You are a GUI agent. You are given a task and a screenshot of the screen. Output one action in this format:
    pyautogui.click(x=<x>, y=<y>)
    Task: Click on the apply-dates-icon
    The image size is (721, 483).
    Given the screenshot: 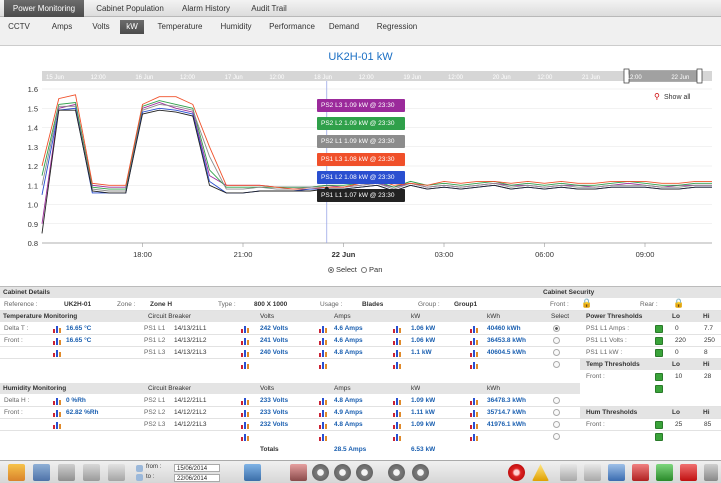 What is the action you would take?
    pyautogui.click(x=252, y=472)
    